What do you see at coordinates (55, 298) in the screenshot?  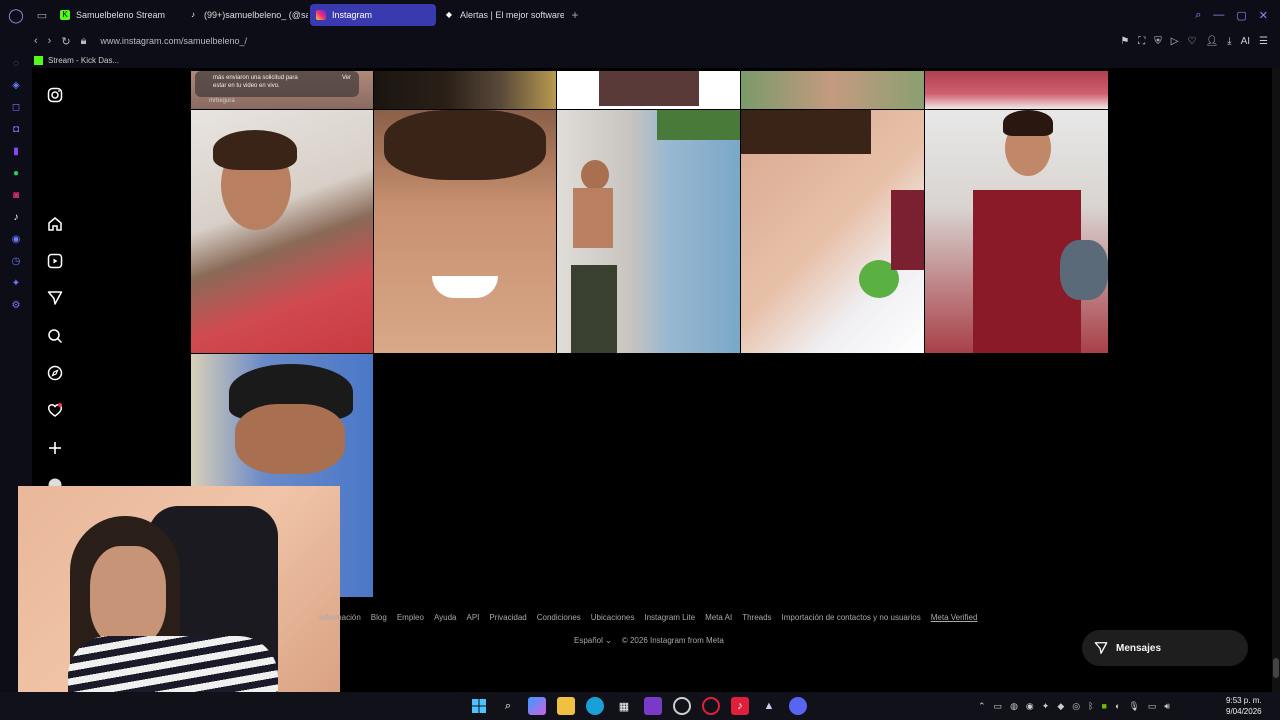 I see `direct-icon` at bounding box center [55, 298].